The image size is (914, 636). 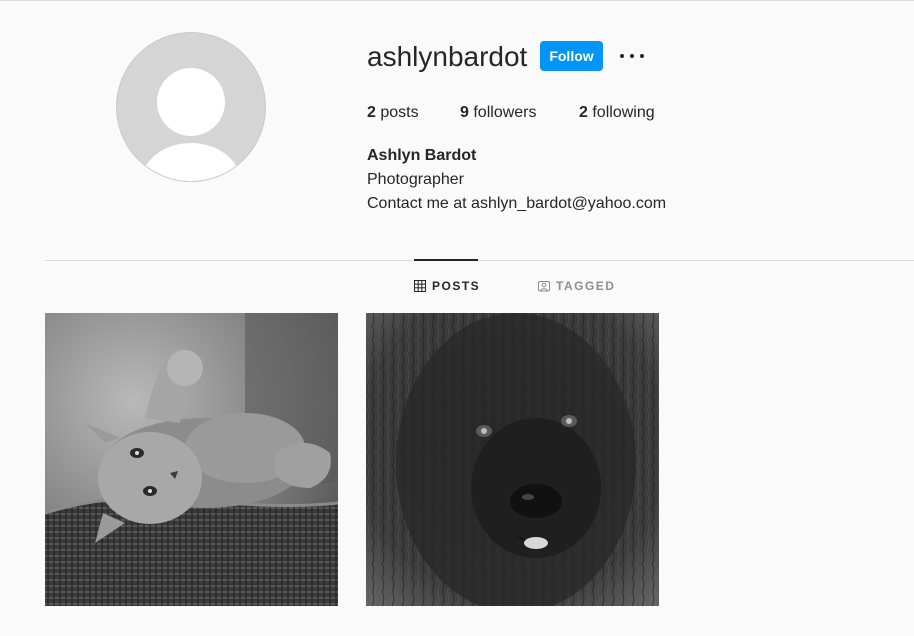 I want to click on avatar-body-shape, so click(x=191, y=162).